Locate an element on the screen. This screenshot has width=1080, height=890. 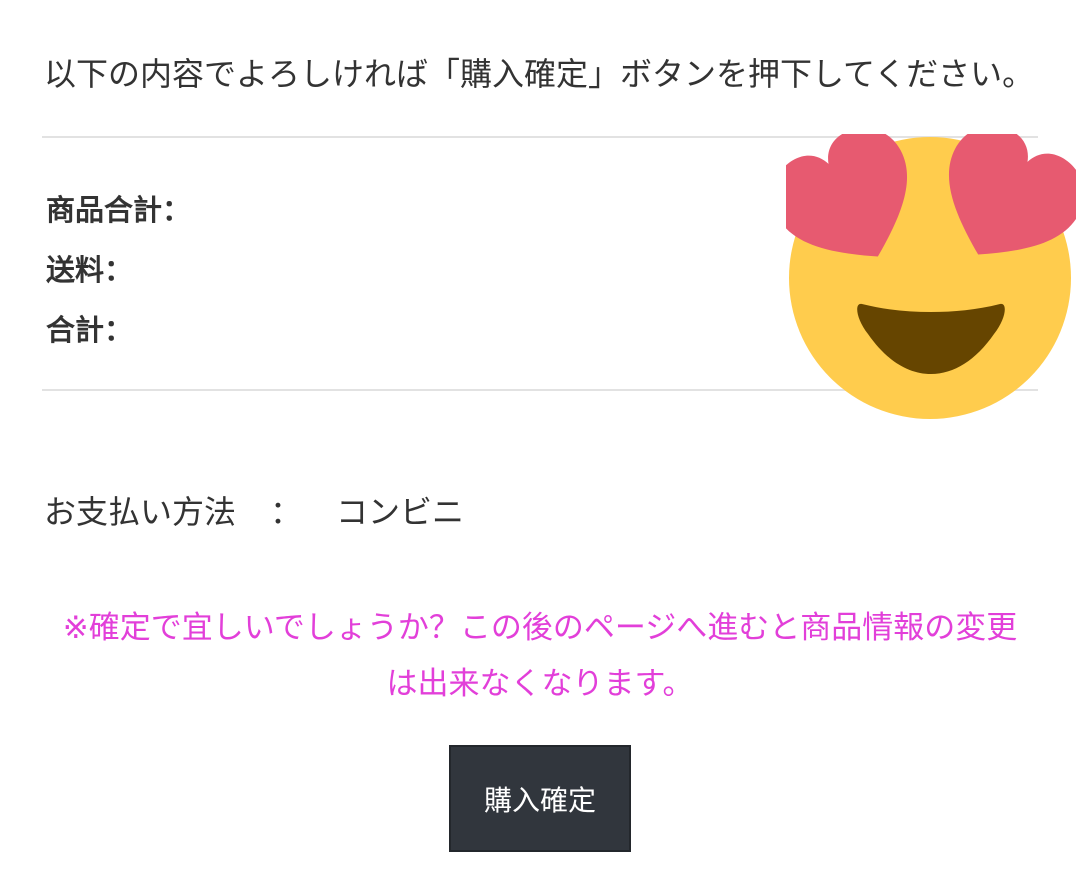
shipping-row: 送料： is located at coordinates (396, 268).